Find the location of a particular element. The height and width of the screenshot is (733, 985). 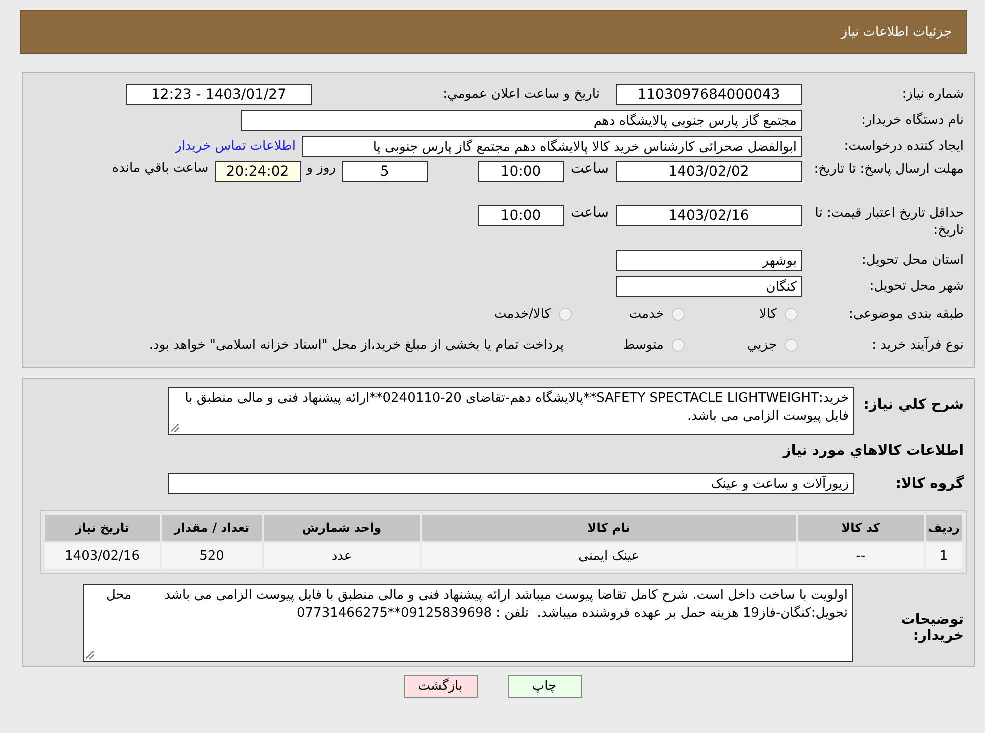

input-field: زیورآلات و ساعت و عینک is located at coordinates (511, 483).